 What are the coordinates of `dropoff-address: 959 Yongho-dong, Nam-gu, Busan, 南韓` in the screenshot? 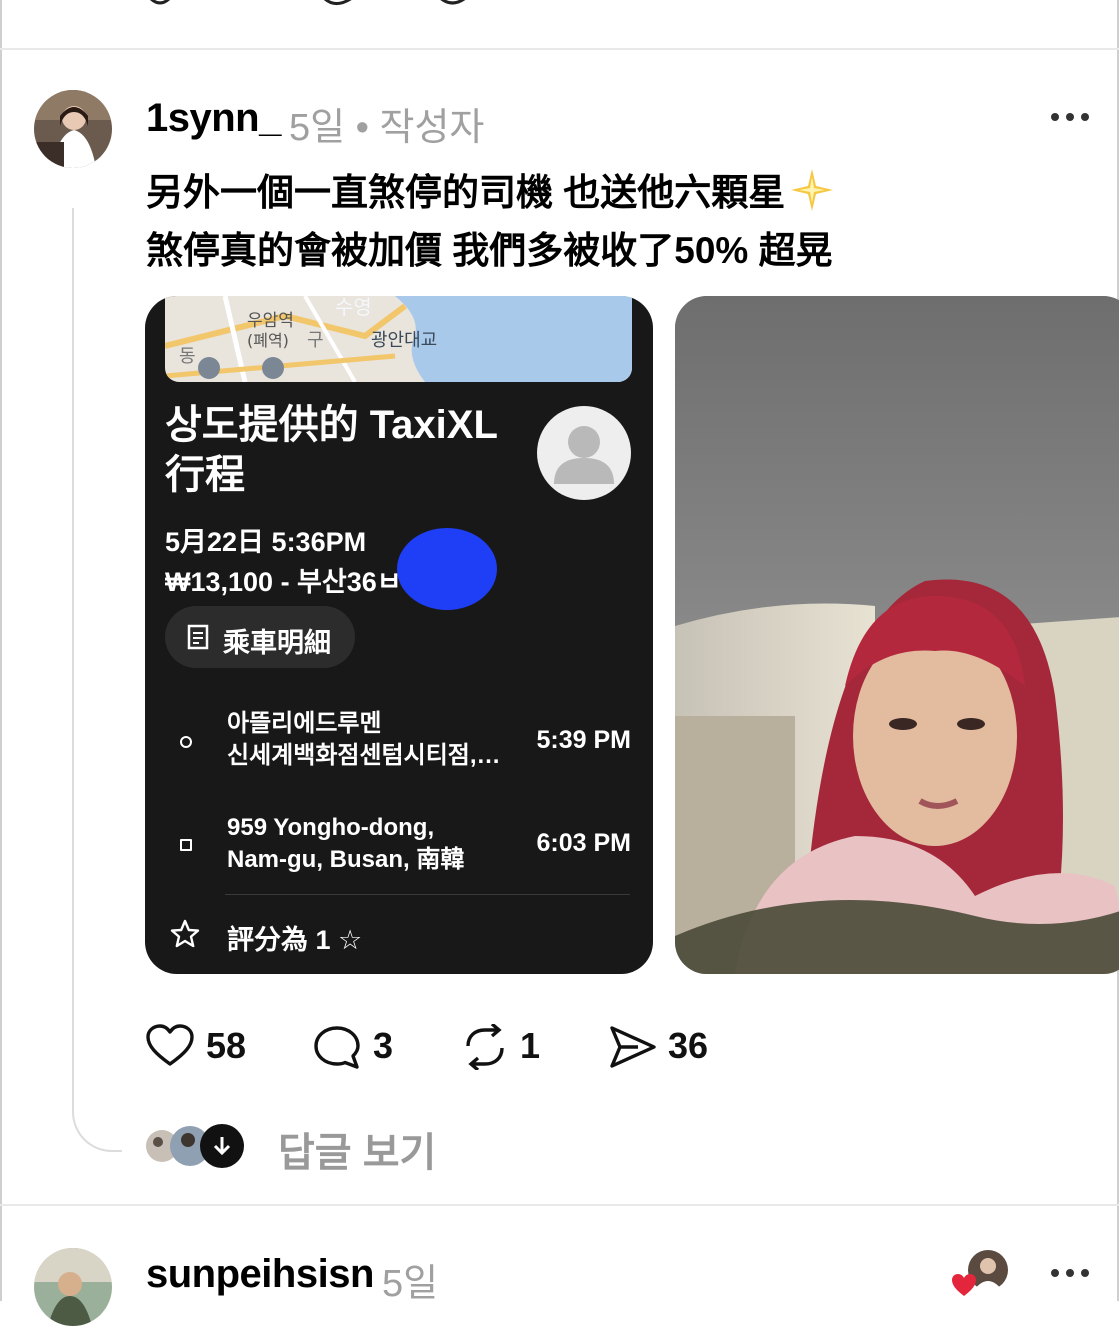 It's located at (346, 843).